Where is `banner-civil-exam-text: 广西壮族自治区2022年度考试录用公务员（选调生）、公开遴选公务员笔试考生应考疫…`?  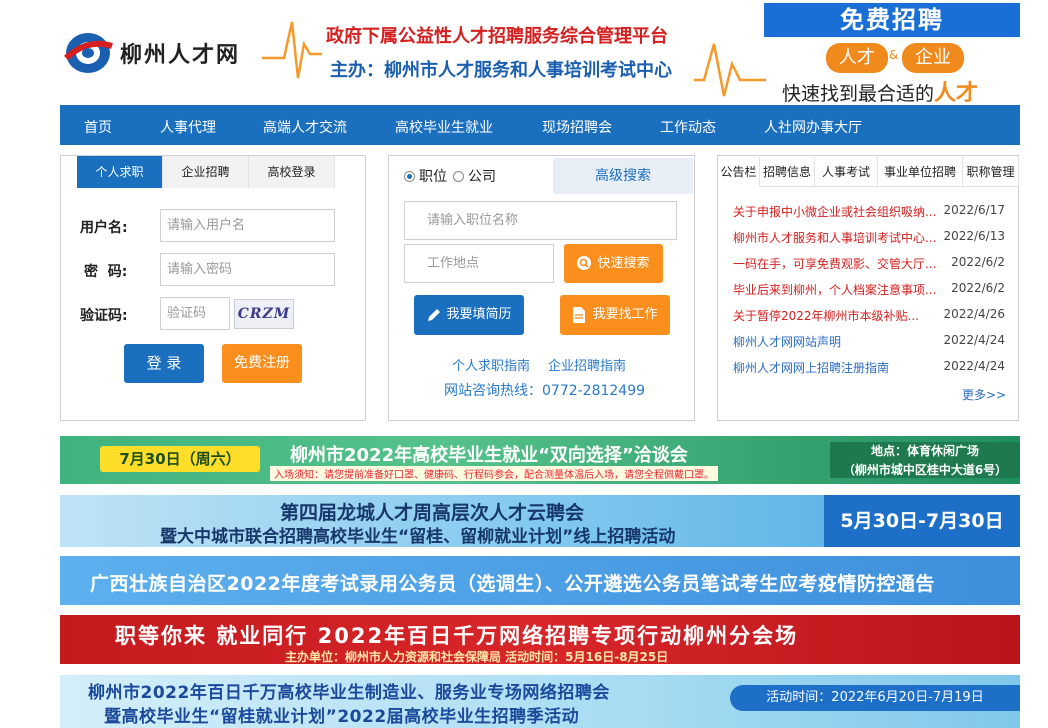 banner-civil-exam-text: 广西壮族自治区2022年度考试录用公务员（选调生）、公开遴选公务员笔试考生应考疫… is located at coordinates (512, 584).